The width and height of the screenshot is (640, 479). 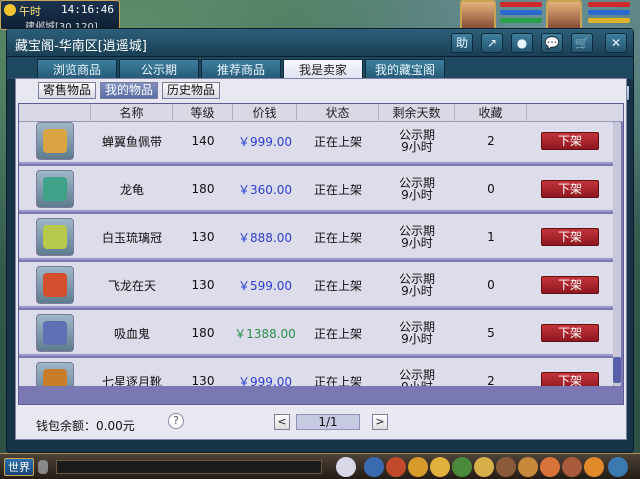 What do you see at coordinates (203, 333) in the screenshot?
I see `item-level: 180` at bounding box center [203, 333].